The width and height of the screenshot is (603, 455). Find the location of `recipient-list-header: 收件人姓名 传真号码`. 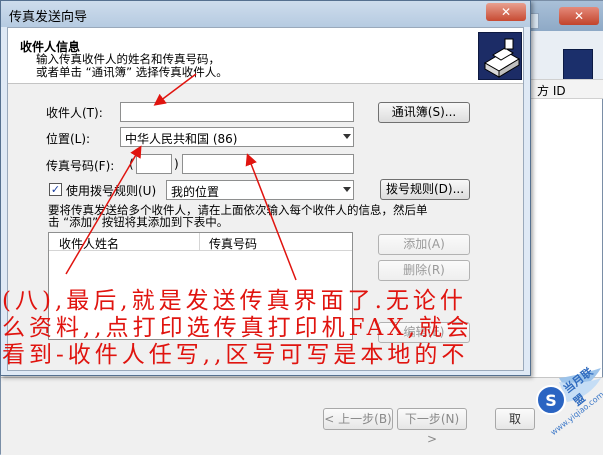

recipient-list-header: 收件人姓名 传真号码 is located at coordinates (200, 242).